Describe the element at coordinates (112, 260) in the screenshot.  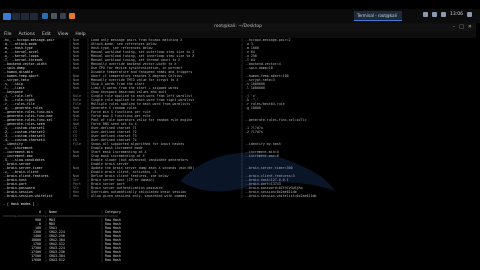
I see `hash-mode-category: Raw Hash` at that location.